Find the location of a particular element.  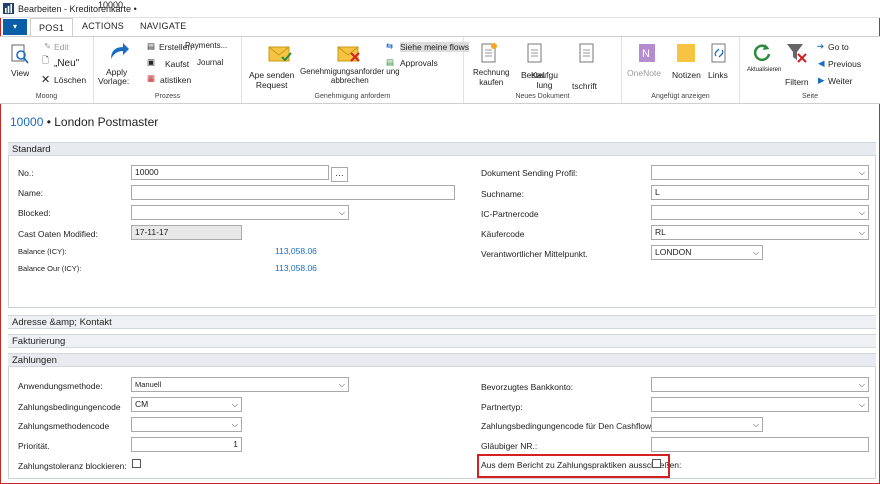

purchase-invoice-icon is located at coordinates (489, 53).